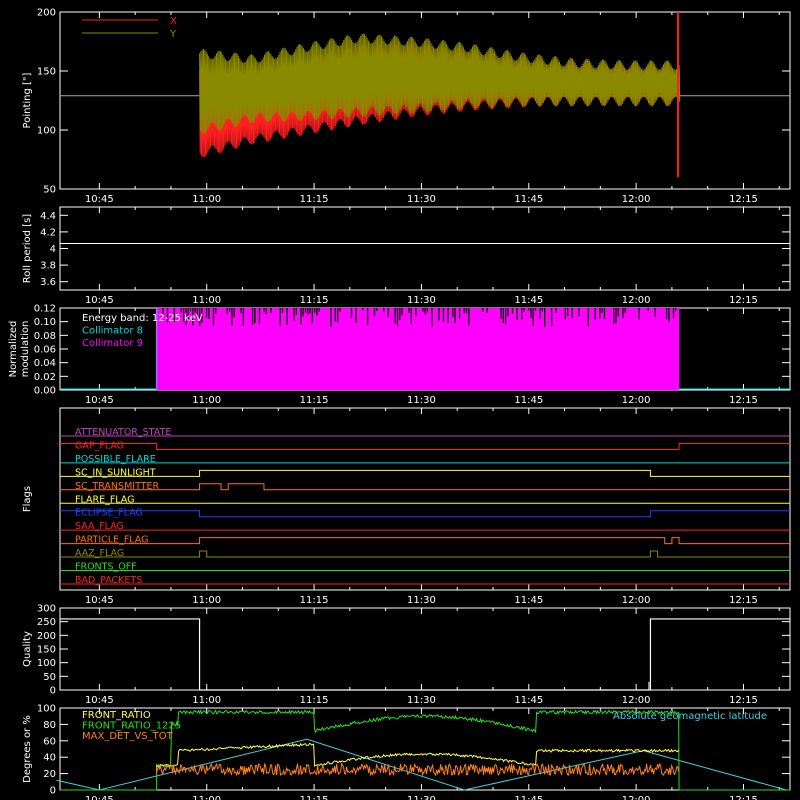 This screenshot has width=800, height=800. What do you see at coordinates (116, 715) in the screenshot?
I see `degrees-legend-0: FRONT_RATIO` at bounding box center [116, 715].